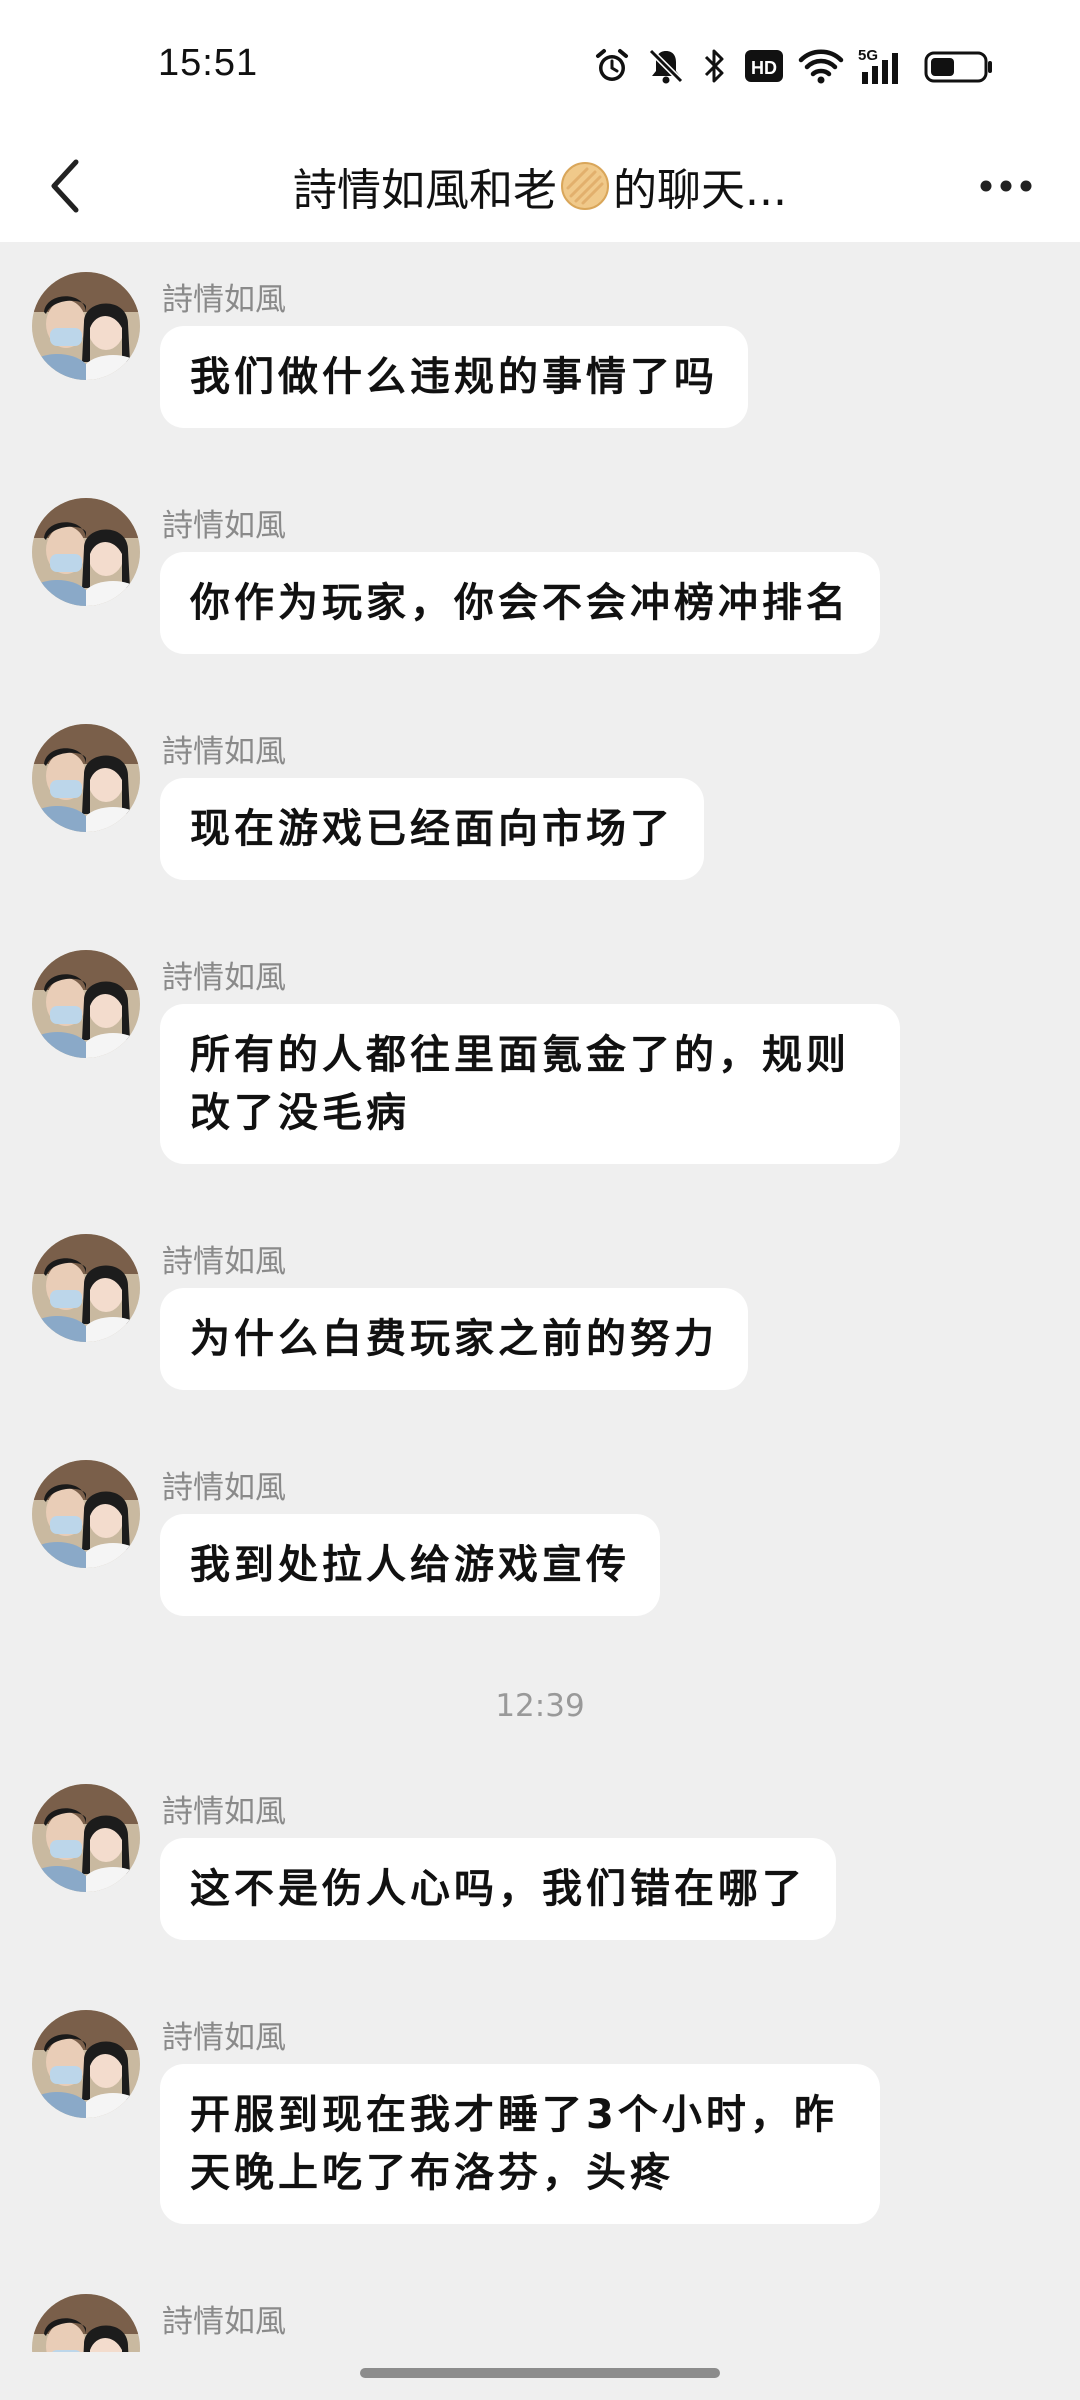  I want to click on status-icons: HD 5G, so click(793, 66).